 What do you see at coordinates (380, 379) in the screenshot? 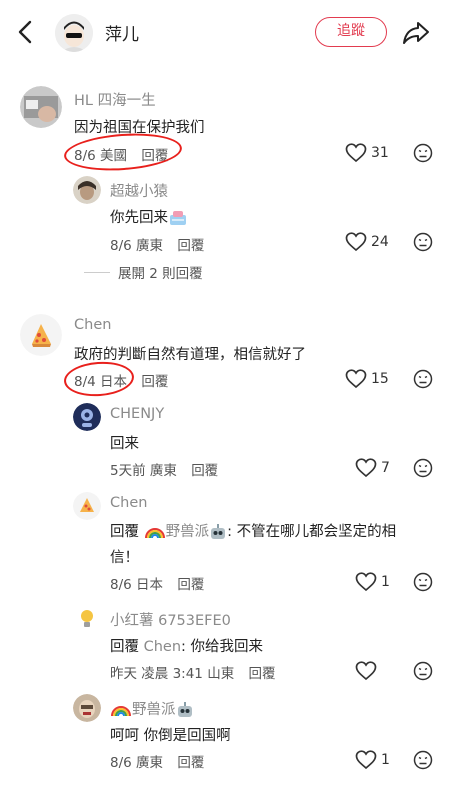
I see `like-count: 15` at bounding box center [380, 379].